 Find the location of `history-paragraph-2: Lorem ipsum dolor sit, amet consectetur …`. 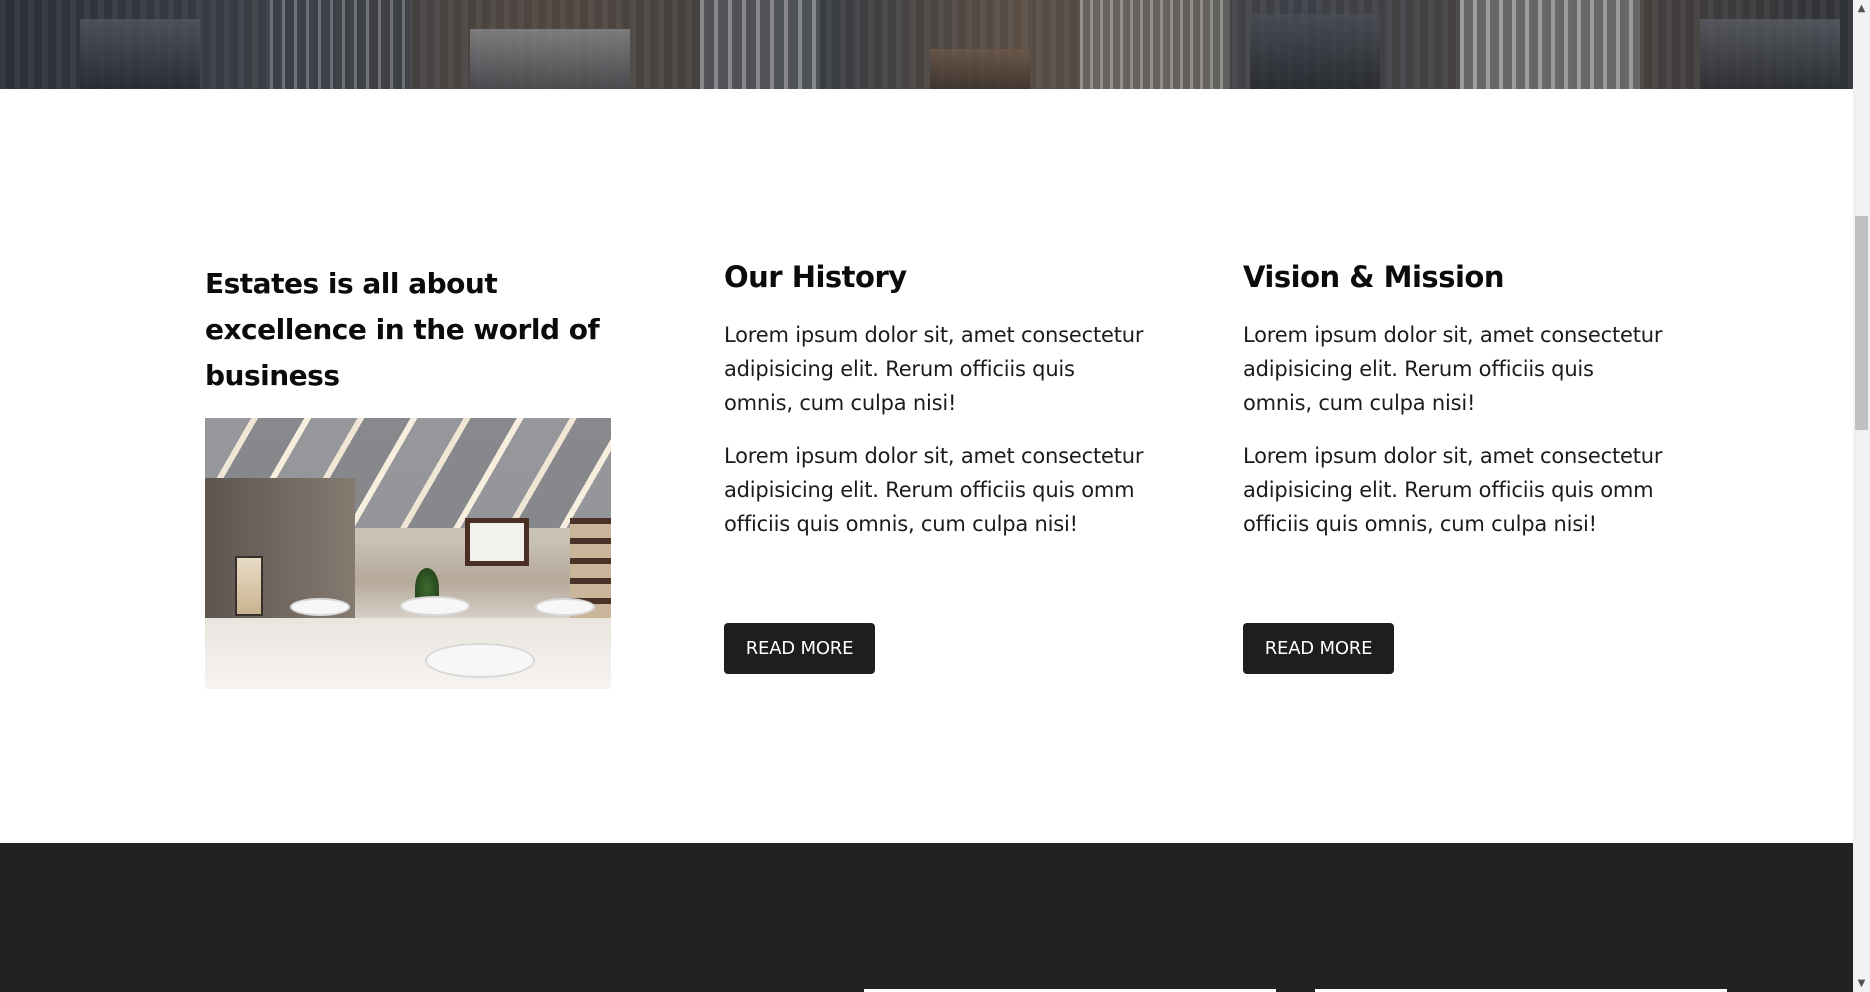

history-paragraph-2: Lorem ipsum dolor sit, amet consectetur … is located at coordinates (934, 490).